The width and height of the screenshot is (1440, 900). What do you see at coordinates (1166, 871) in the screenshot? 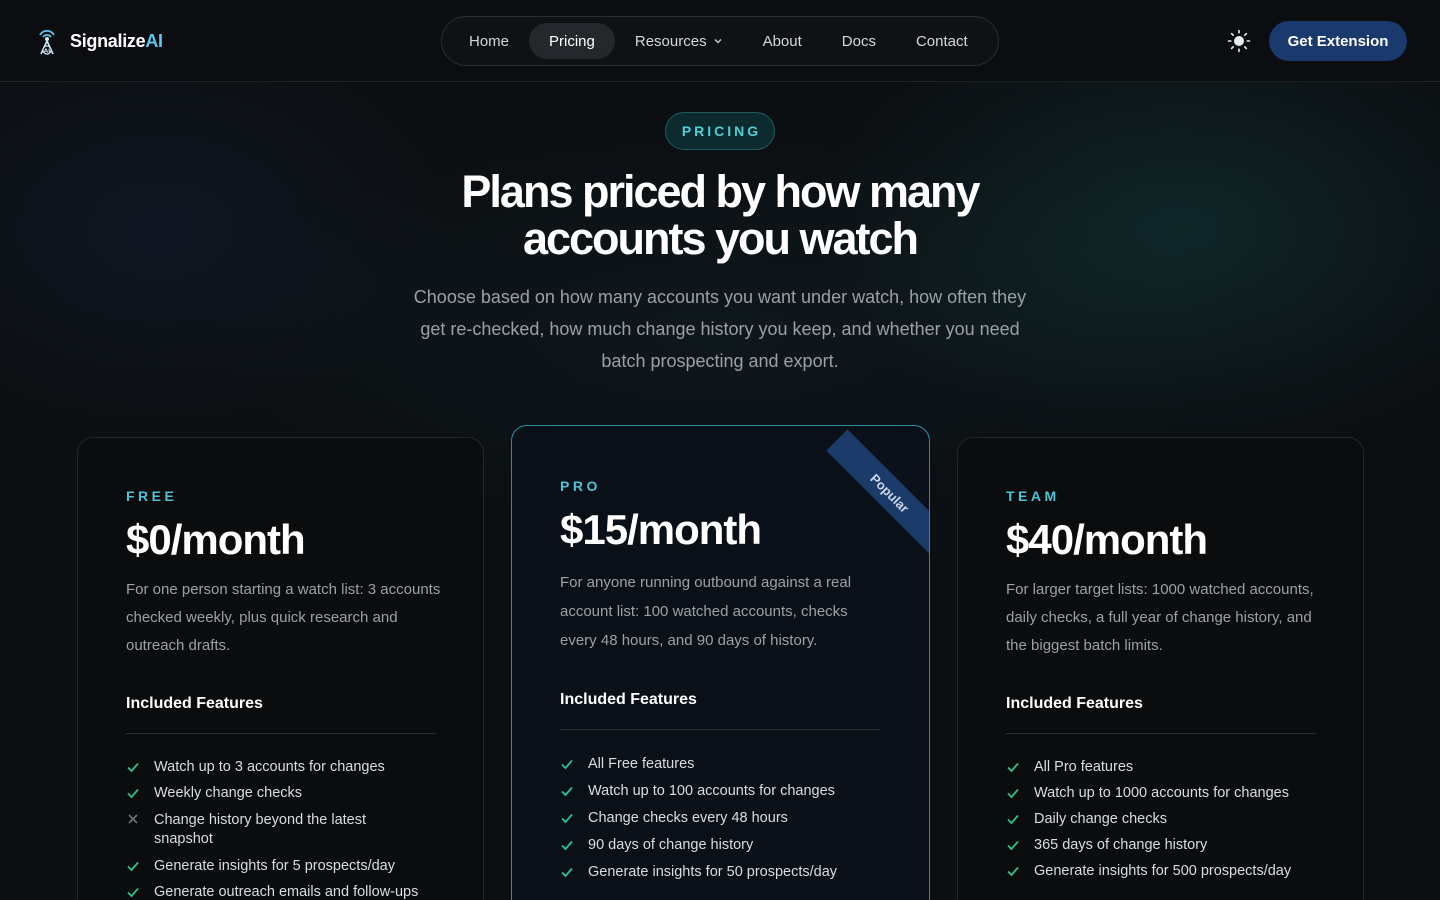
I see `feature-item: Generate insights for 500 prospects/day` at bounding box center [1166, 871].